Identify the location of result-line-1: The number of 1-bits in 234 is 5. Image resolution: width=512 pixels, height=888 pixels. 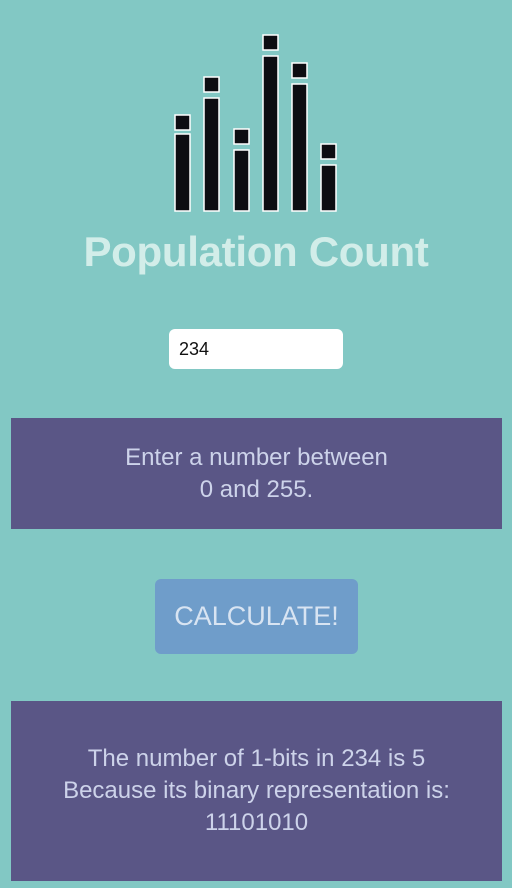
(256, 758).